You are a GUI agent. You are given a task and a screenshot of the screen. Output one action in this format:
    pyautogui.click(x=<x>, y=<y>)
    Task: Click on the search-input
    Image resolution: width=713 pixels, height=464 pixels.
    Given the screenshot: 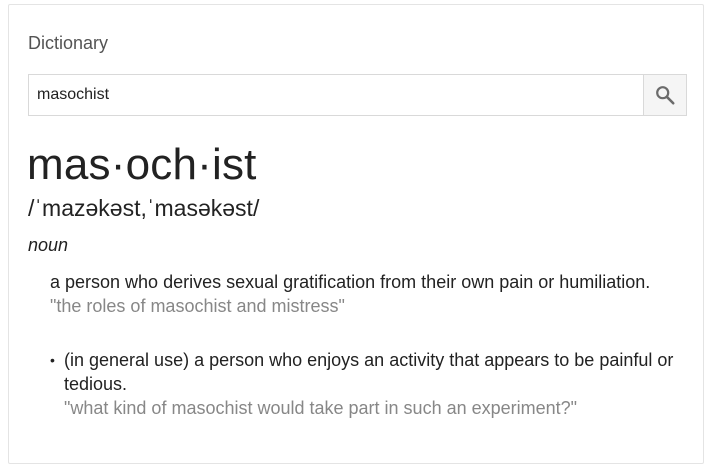 What is the action you would take?
    pyautogui.click(x=335, y=95)
    